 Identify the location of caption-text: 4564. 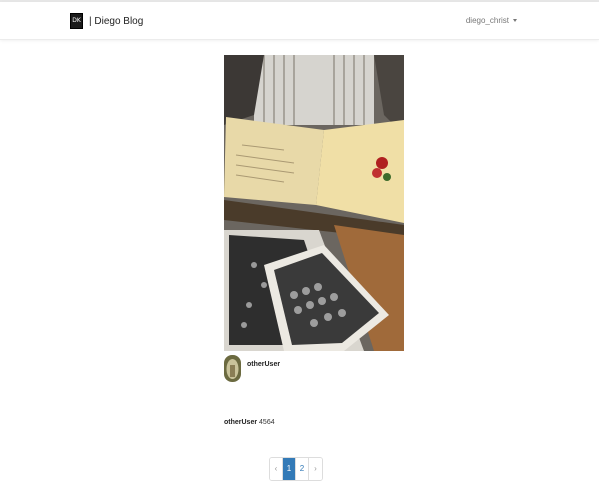
(267, 422).